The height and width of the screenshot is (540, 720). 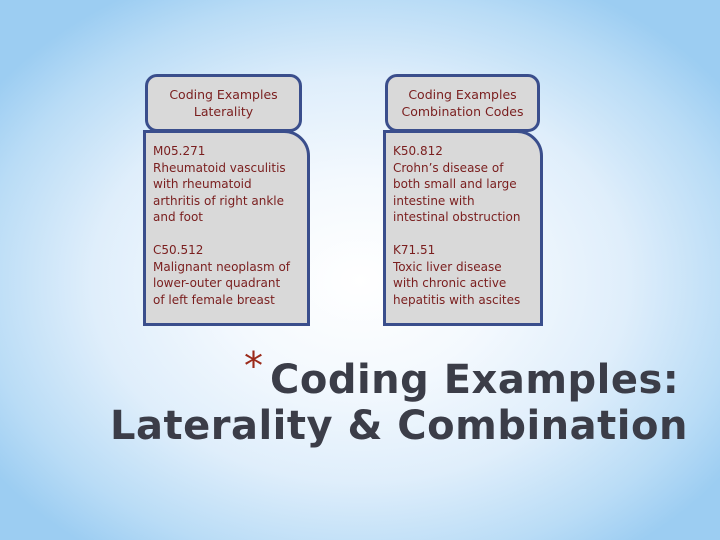 I want to click on code-value: M05.271, so click(x=179, y=151).